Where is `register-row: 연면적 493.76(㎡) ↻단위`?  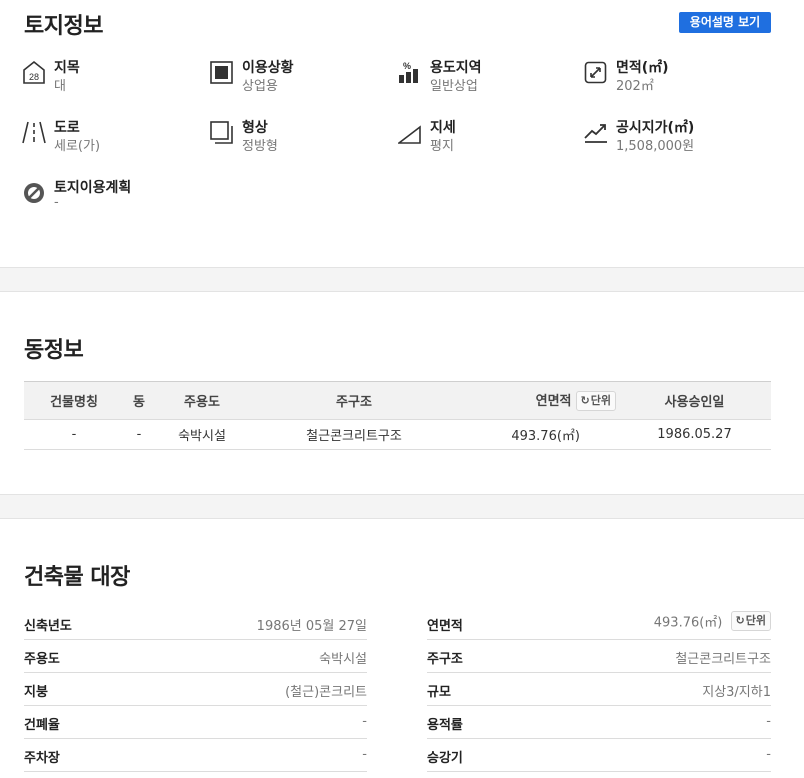
register-row: 연면적 493.76(㎡) ↻단위 is located at coordinates (599, 623).